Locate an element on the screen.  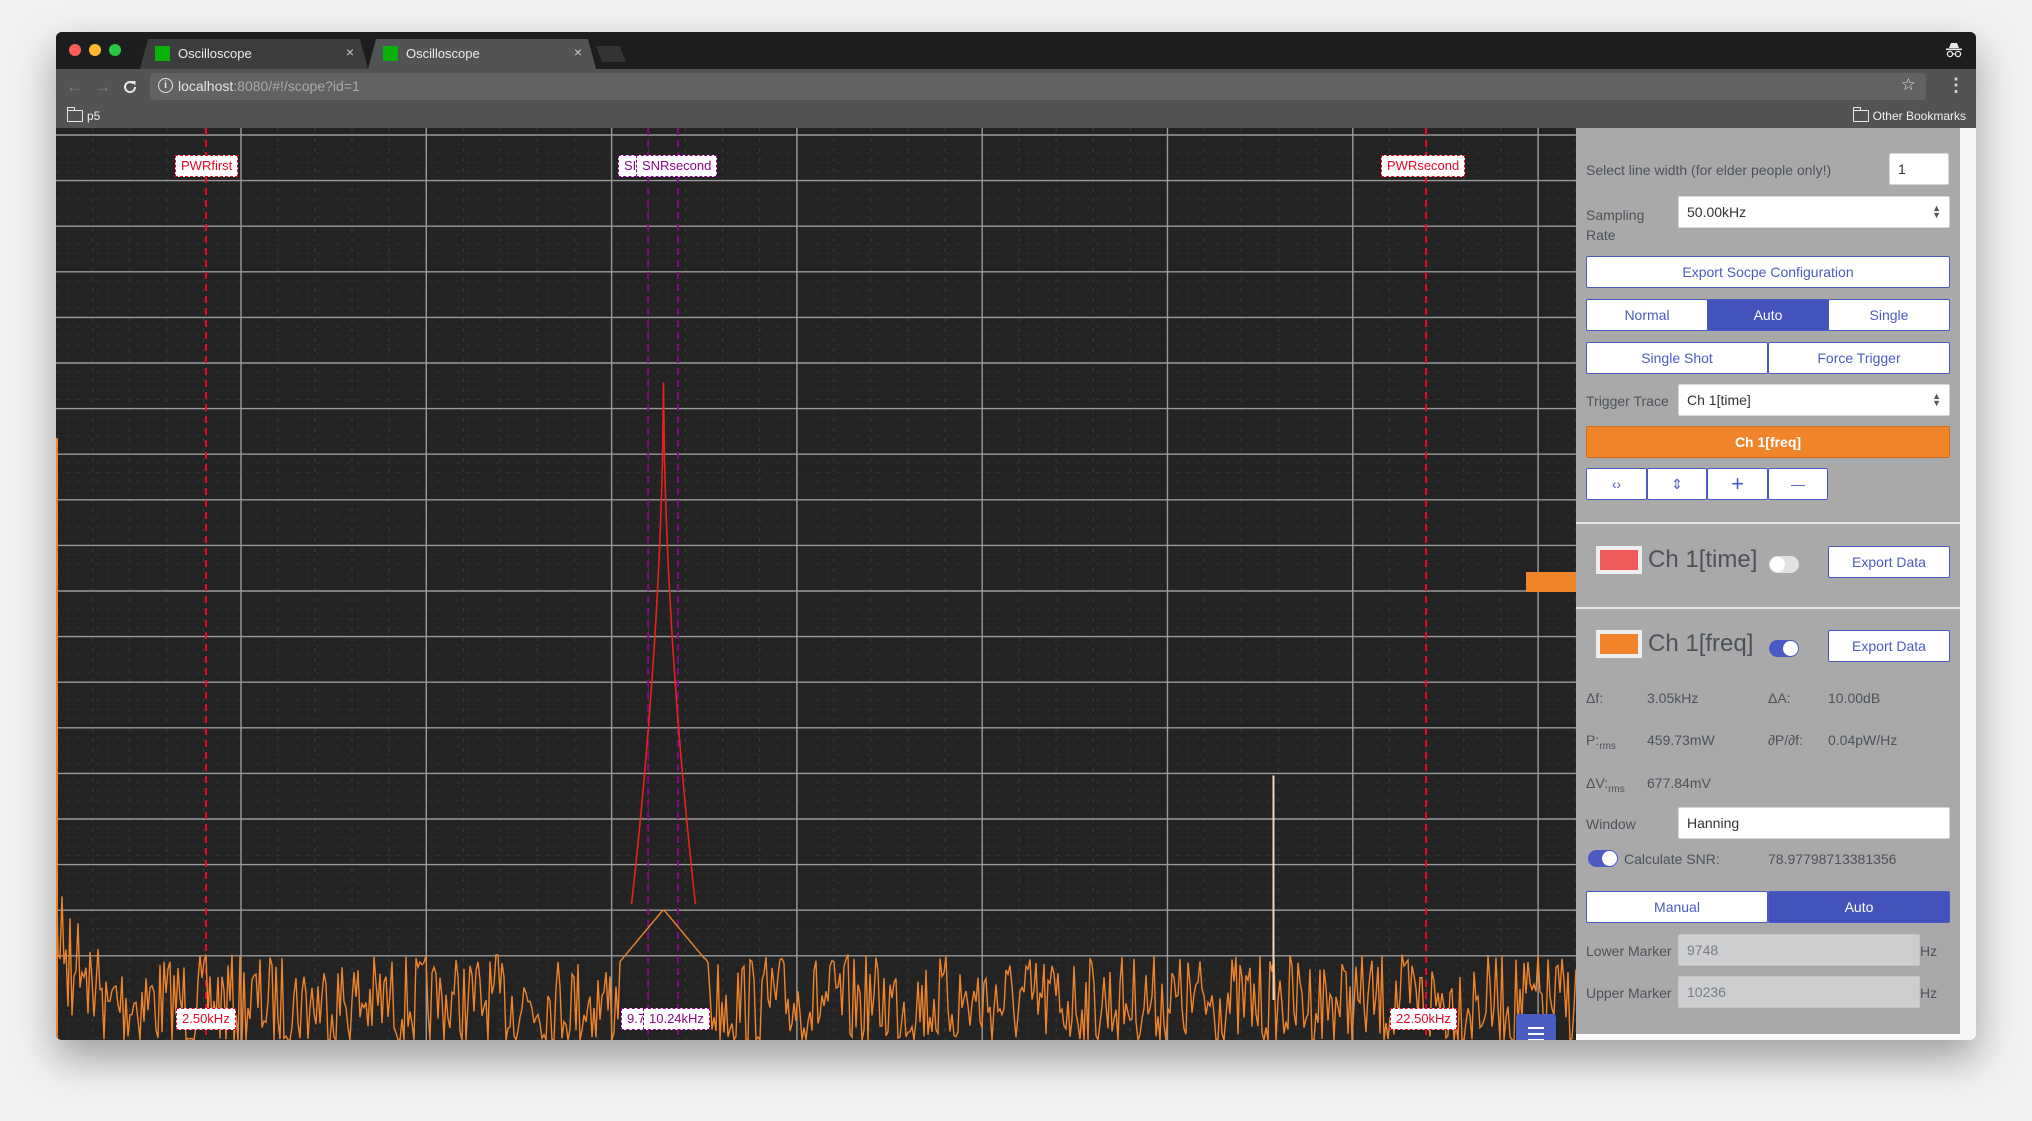
incognito-icon is located at coordinates (1954, 50).